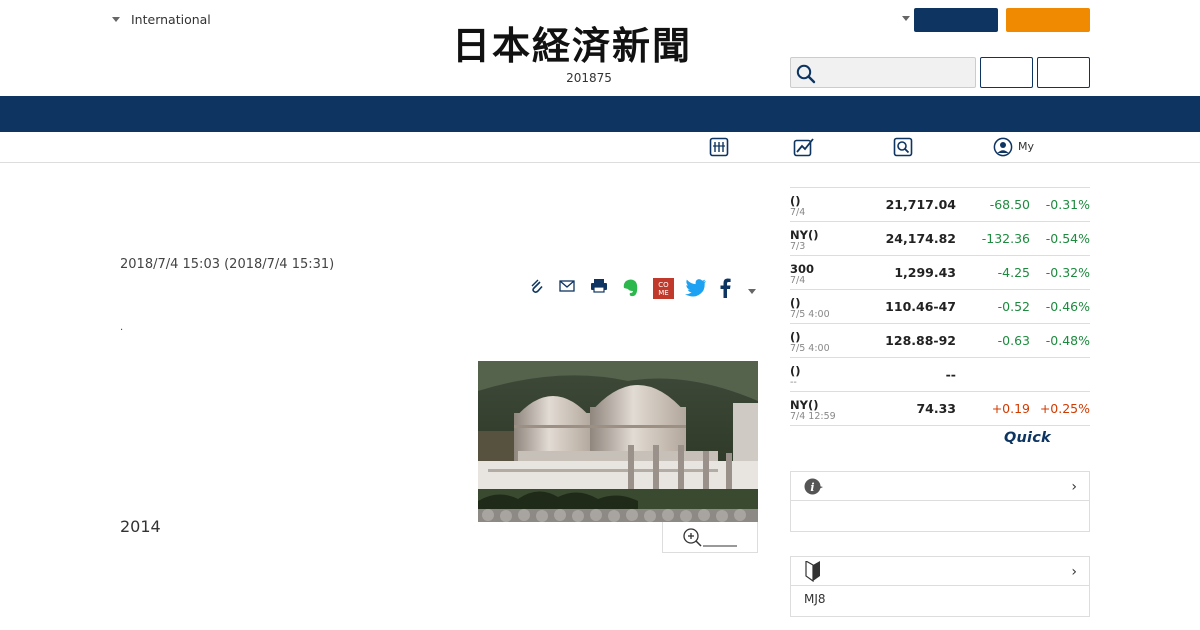  What do you see at coordinates (116, 19) in the screenshot?
I see `chevron-down-icon` at bounding box center [116, 19].